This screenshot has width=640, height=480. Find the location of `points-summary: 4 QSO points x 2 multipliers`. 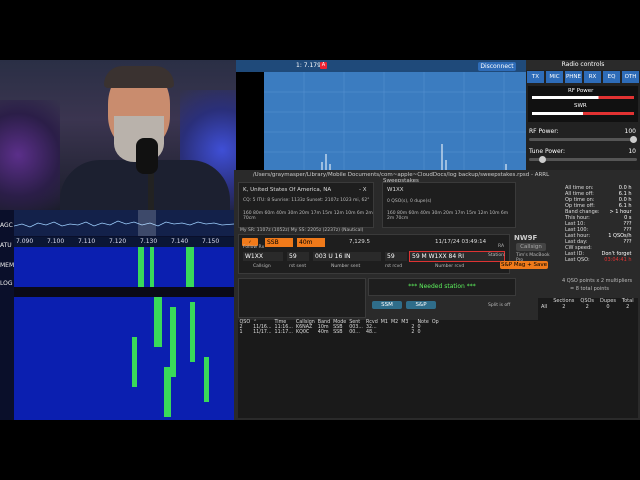

points-summary: 4 QSO points x 2 multipliers is located at coordinates (597, 281).